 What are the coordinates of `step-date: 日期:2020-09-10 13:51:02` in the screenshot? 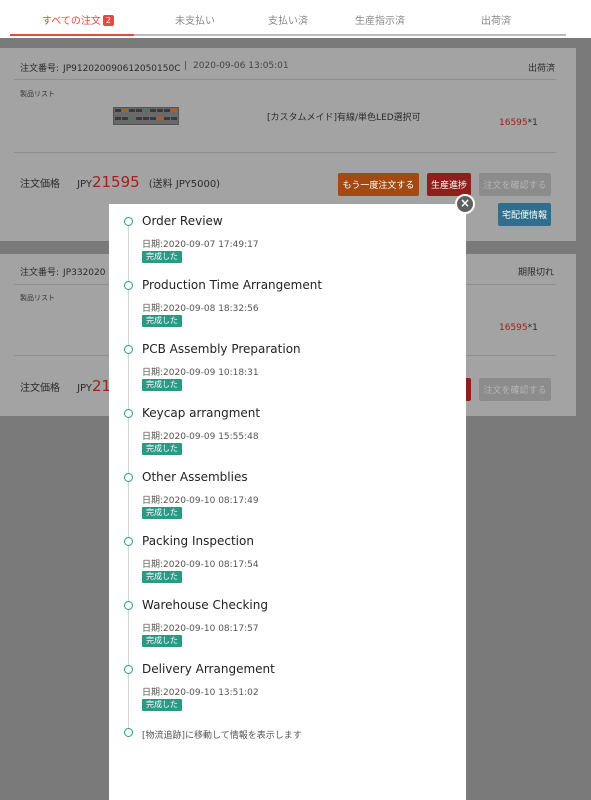 It's located at (200, 693).